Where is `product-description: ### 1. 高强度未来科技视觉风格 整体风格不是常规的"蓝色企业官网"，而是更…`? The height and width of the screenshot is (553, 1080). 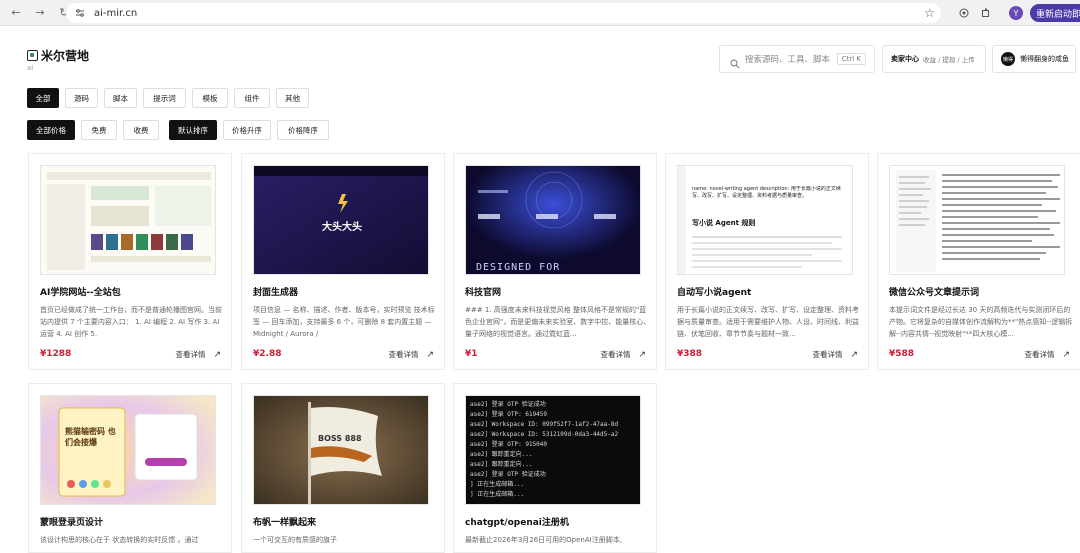 product-description: ### 1. 高强度未来科技视觉风格 整体风格不是常规的"蓝色企业官网"，而是更… is located at coordinates (558, 322).